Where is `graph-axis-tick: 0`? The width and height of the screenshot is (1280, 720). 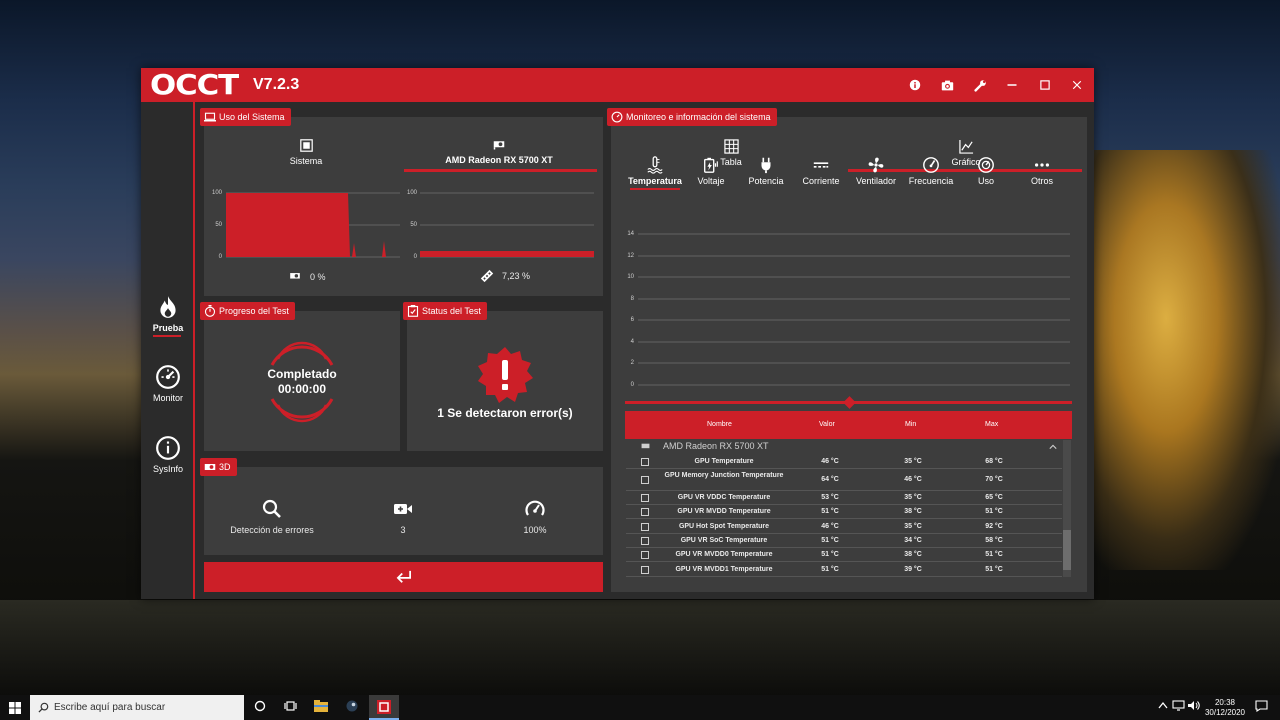 graph-axis-tick: 0 is located at coordinates (632, 385).